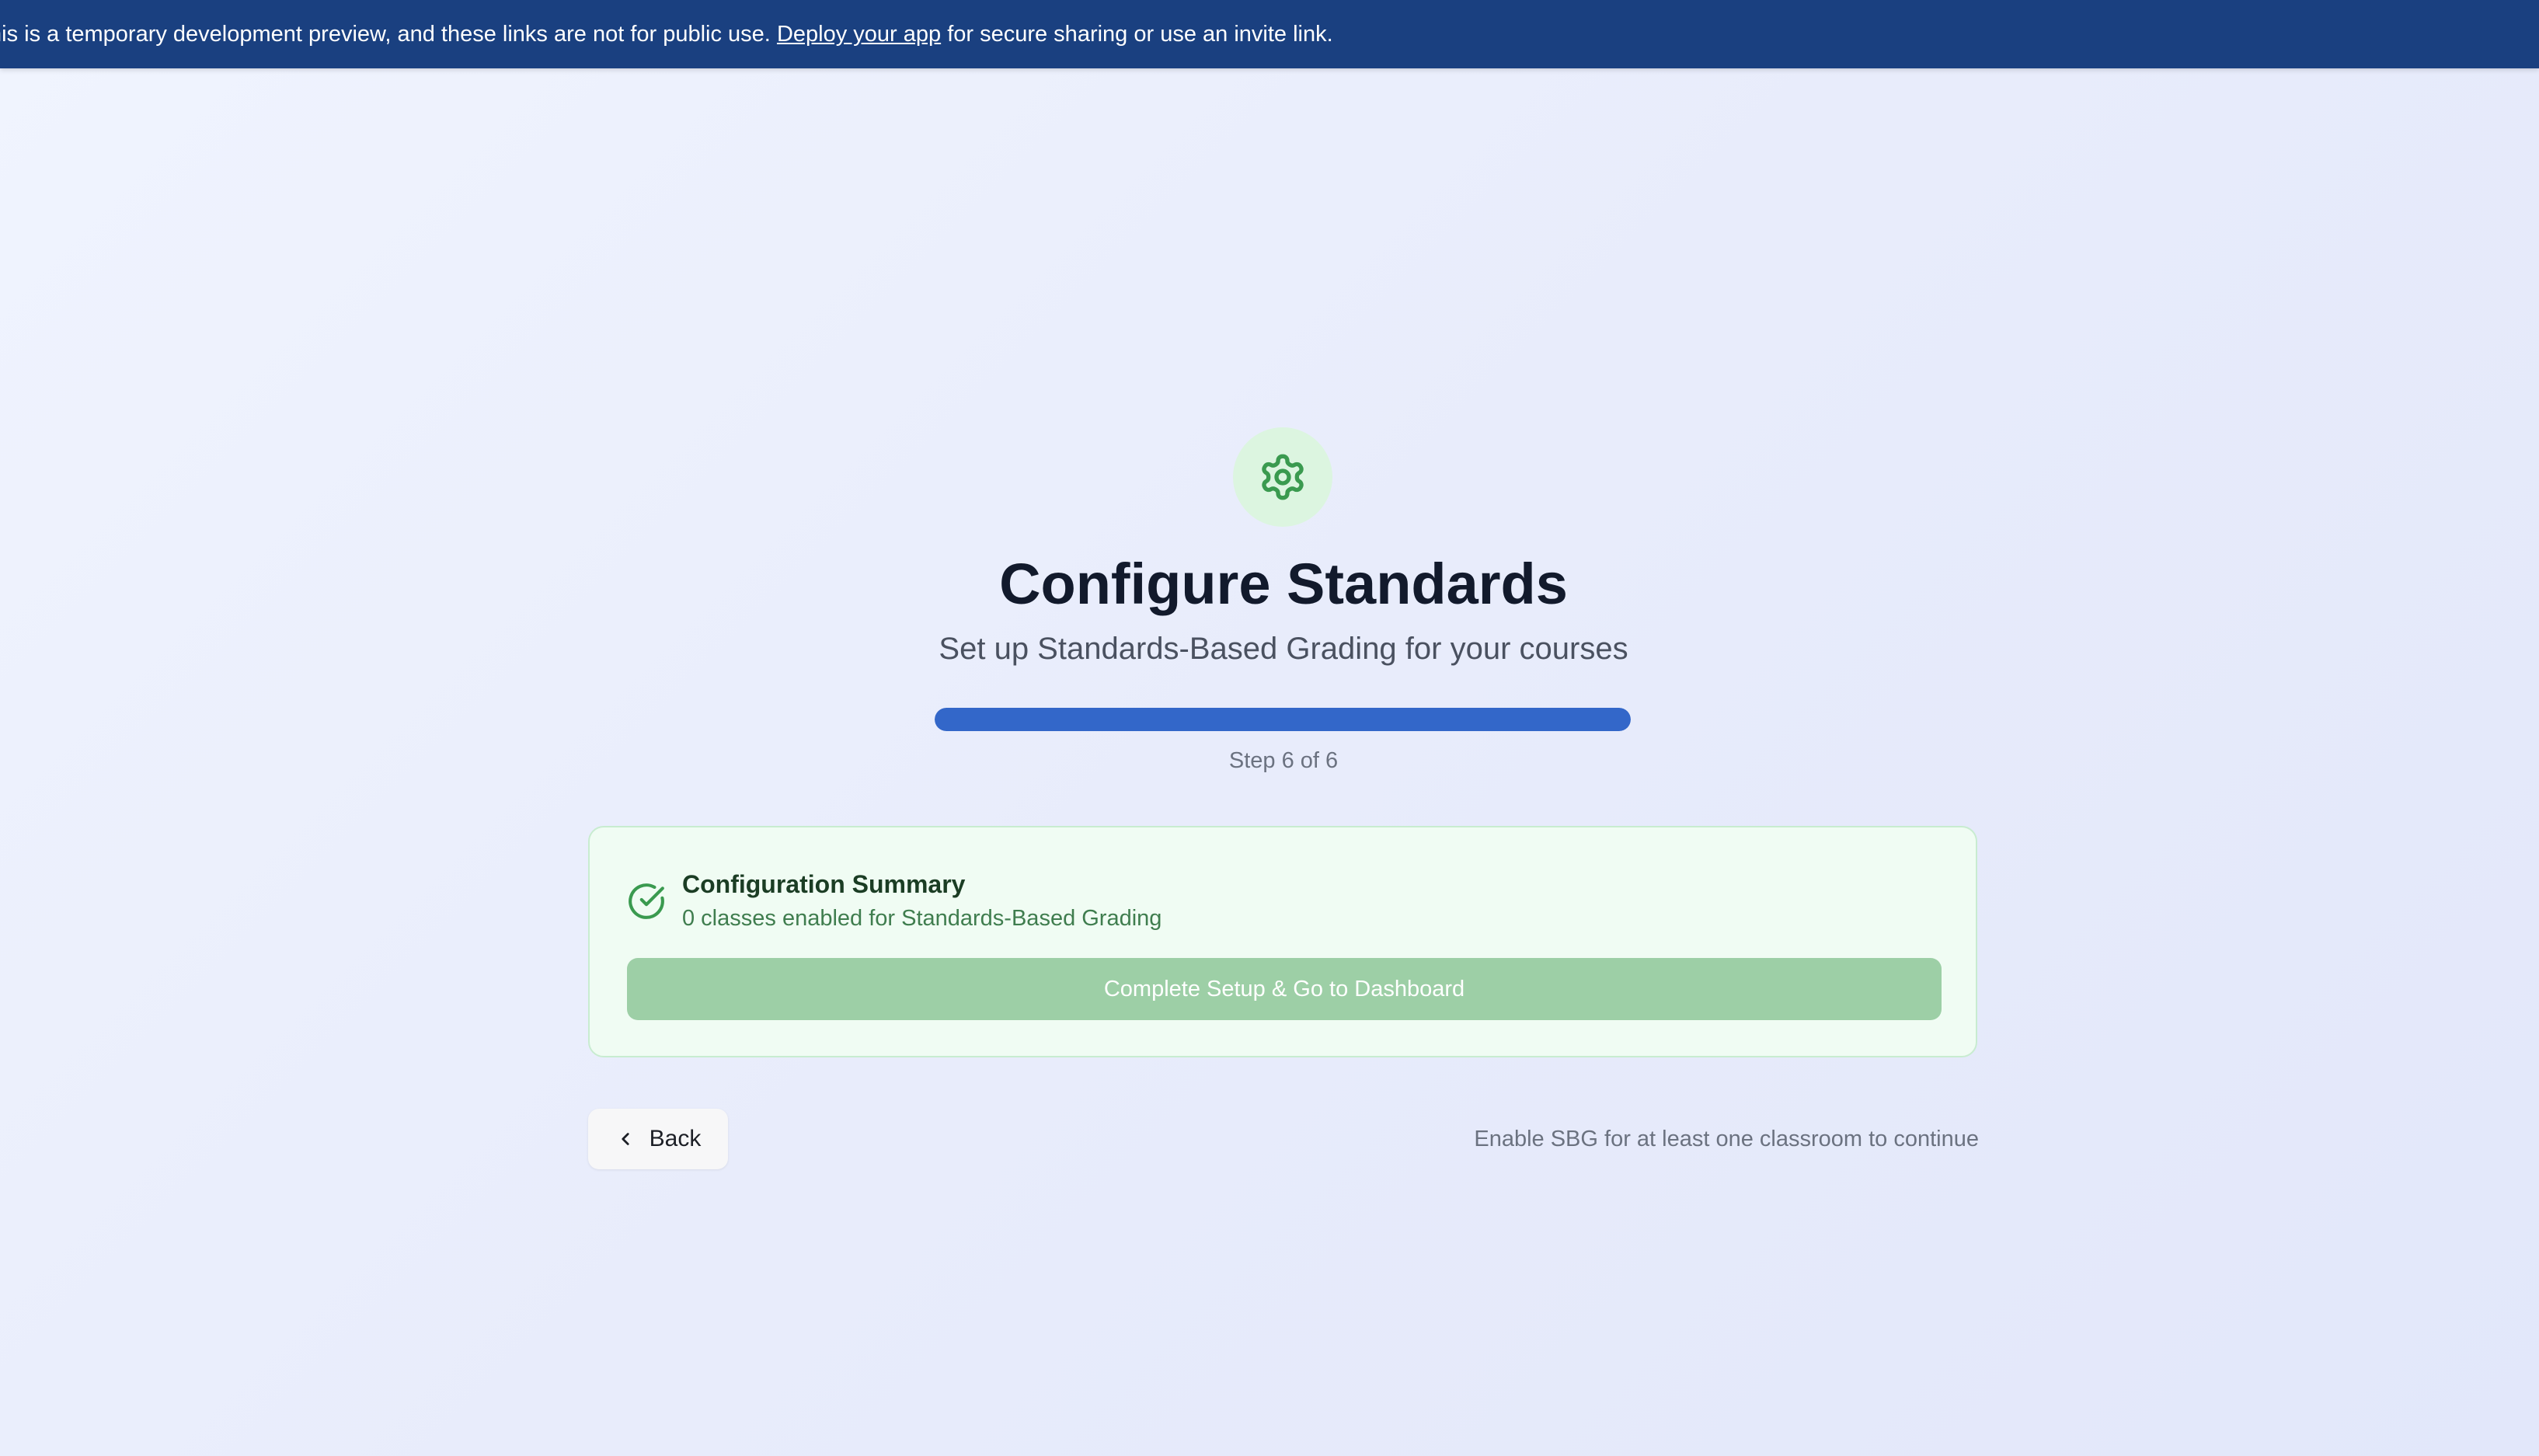  I want to click on complete-setup-button: Complete Setup & Go to Dashboard, so click(1284, 989).